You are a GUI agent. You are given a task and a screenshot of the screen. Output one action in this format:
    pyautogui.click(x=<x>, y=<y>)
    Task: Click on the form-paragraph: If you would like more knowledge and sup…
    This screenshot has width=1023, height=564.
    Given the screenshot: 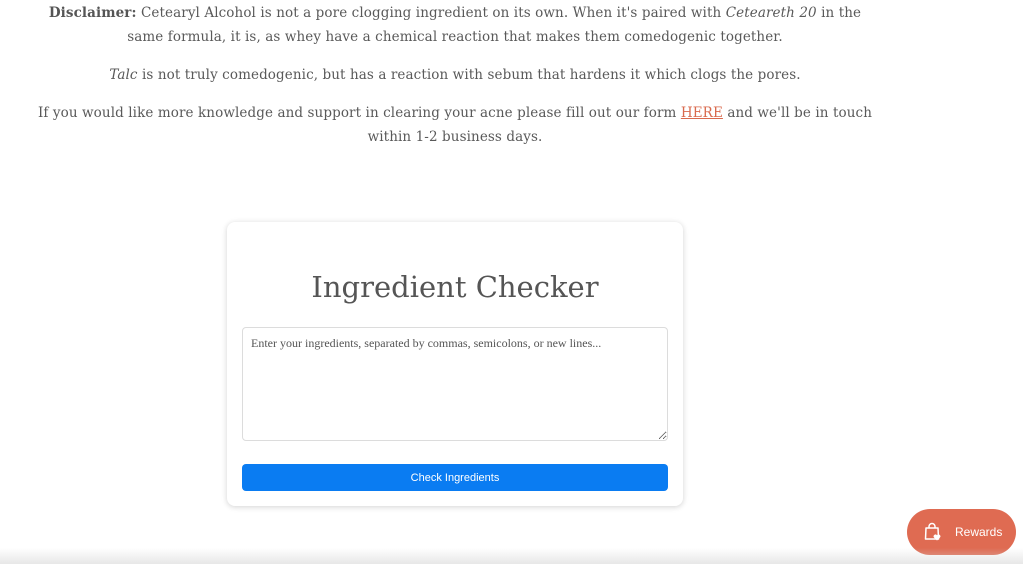 What is the action you would take?
    pyautogui.click(x=455, y=125)
    